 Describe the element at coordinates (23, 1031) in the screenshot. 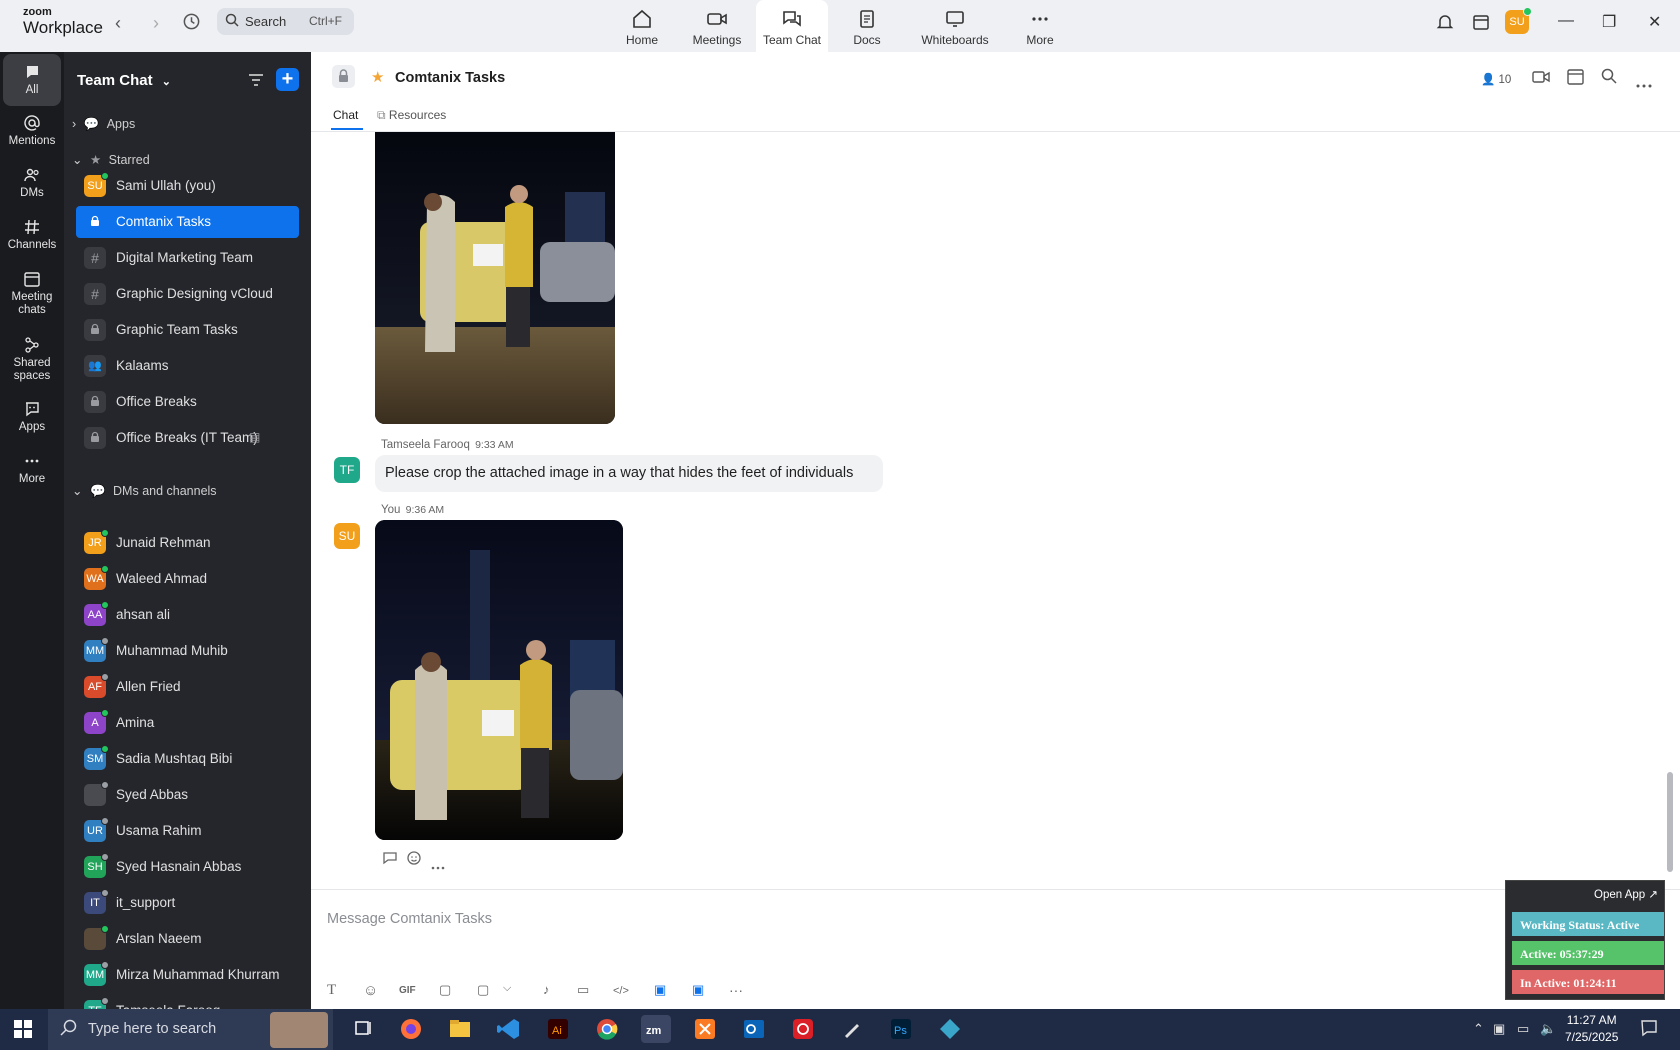

I see `windows-start-icon` at that location.